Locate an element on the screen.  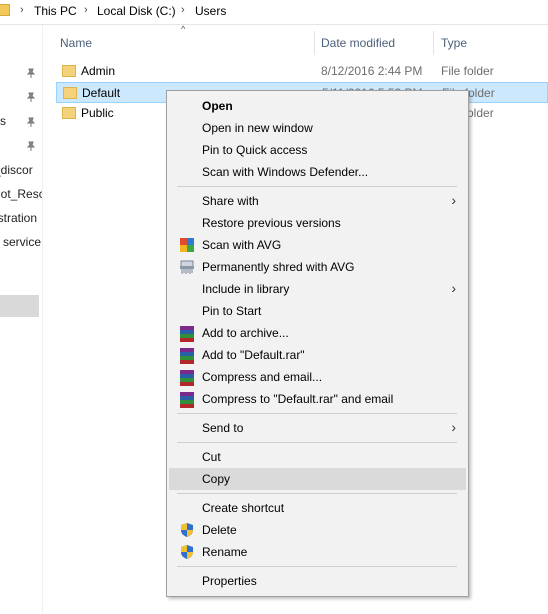
nav-item: service is located at coordinates (21, 246).